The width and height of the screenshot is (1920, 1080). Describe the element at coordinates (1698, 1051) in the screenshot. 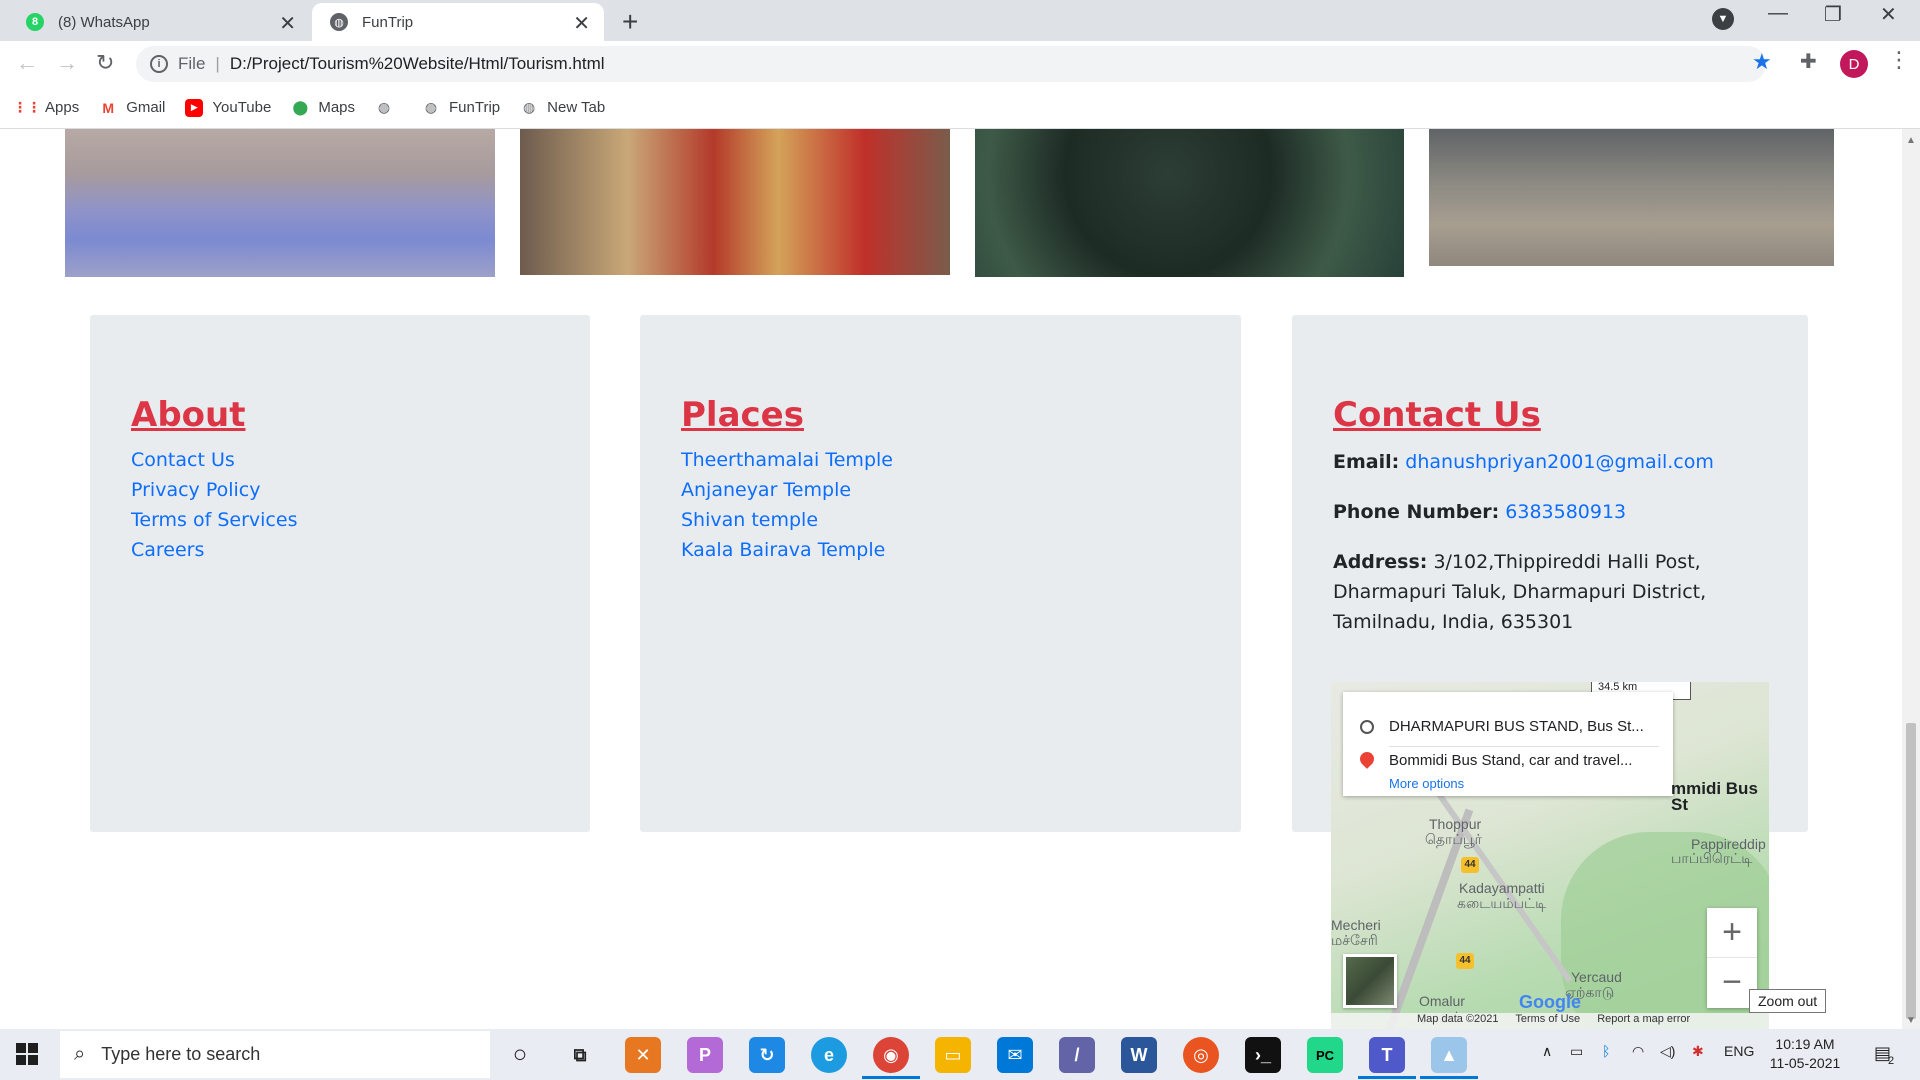

I see `antivirus-icon: ✱` at that location.